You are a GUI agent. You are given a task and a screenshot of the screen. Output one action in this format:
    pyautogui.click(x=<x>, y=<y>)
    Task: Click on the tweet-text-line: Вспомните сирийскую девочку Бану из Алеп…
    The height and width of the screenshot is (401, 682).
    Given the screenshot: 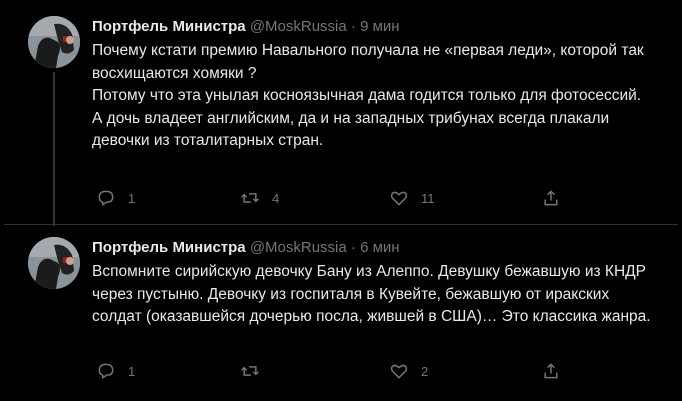 What is the action you would take?
    pyautogui.click(x=371, y=294)
    